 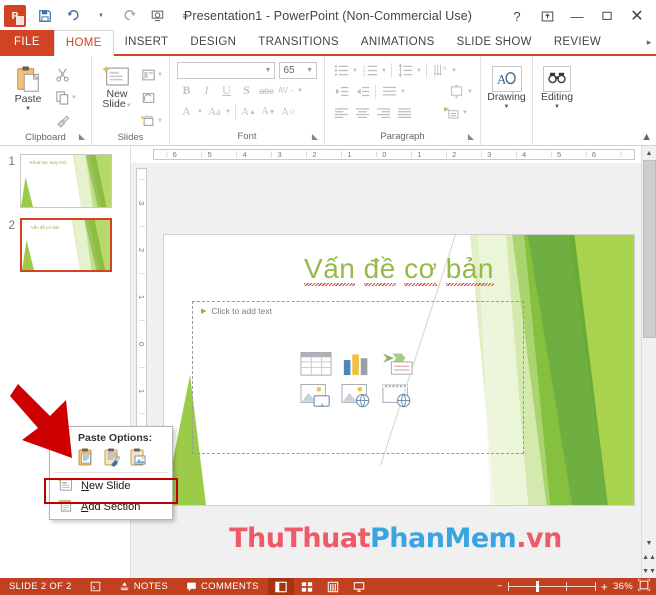 I want to click on notes-button: NOTES, so click(x=143, y=586).